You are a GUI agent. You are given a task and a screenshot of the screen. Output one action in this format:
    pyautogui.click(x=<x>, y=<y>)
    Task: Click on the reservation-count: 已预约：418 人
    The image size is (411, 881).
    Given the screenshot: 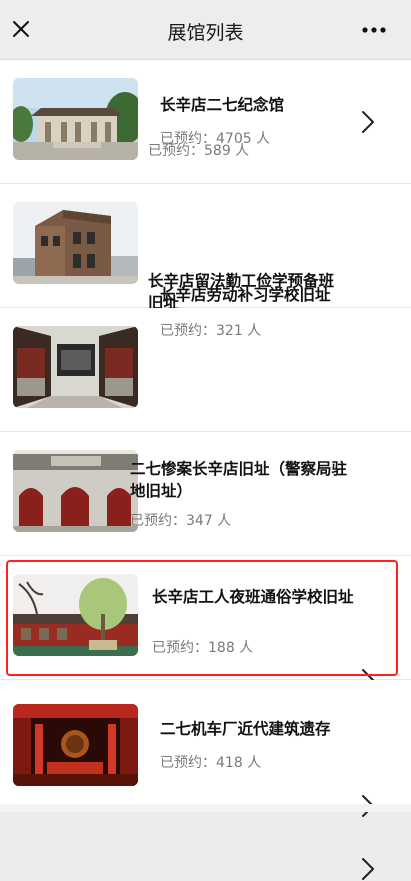 What is the action you would take?
    pyautogui.click(x=211, y=763)
    